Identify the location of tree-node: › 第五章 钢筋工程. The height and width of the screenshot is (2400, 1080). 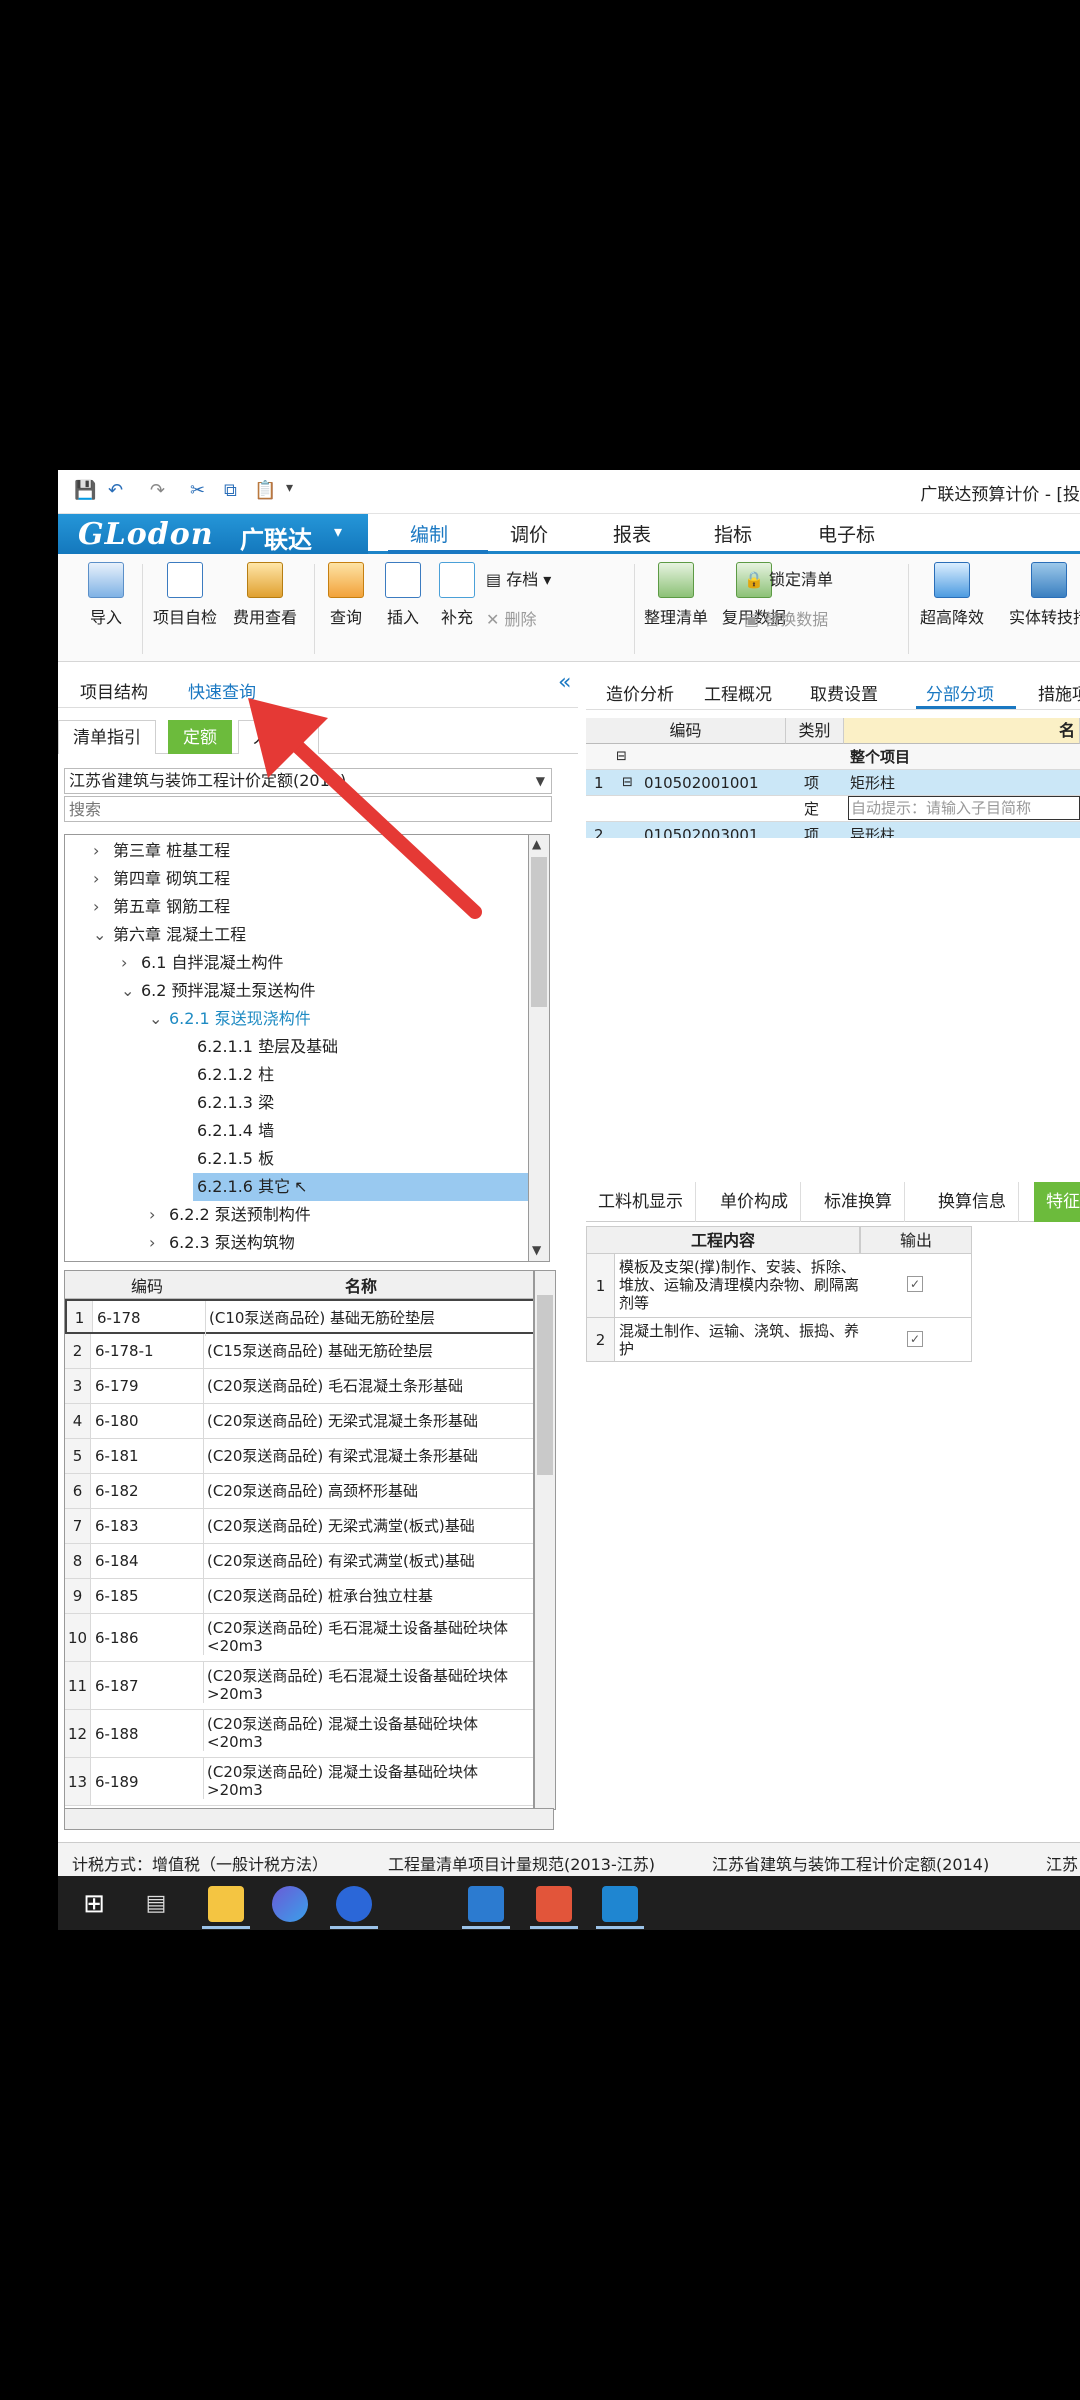
(161, 907).